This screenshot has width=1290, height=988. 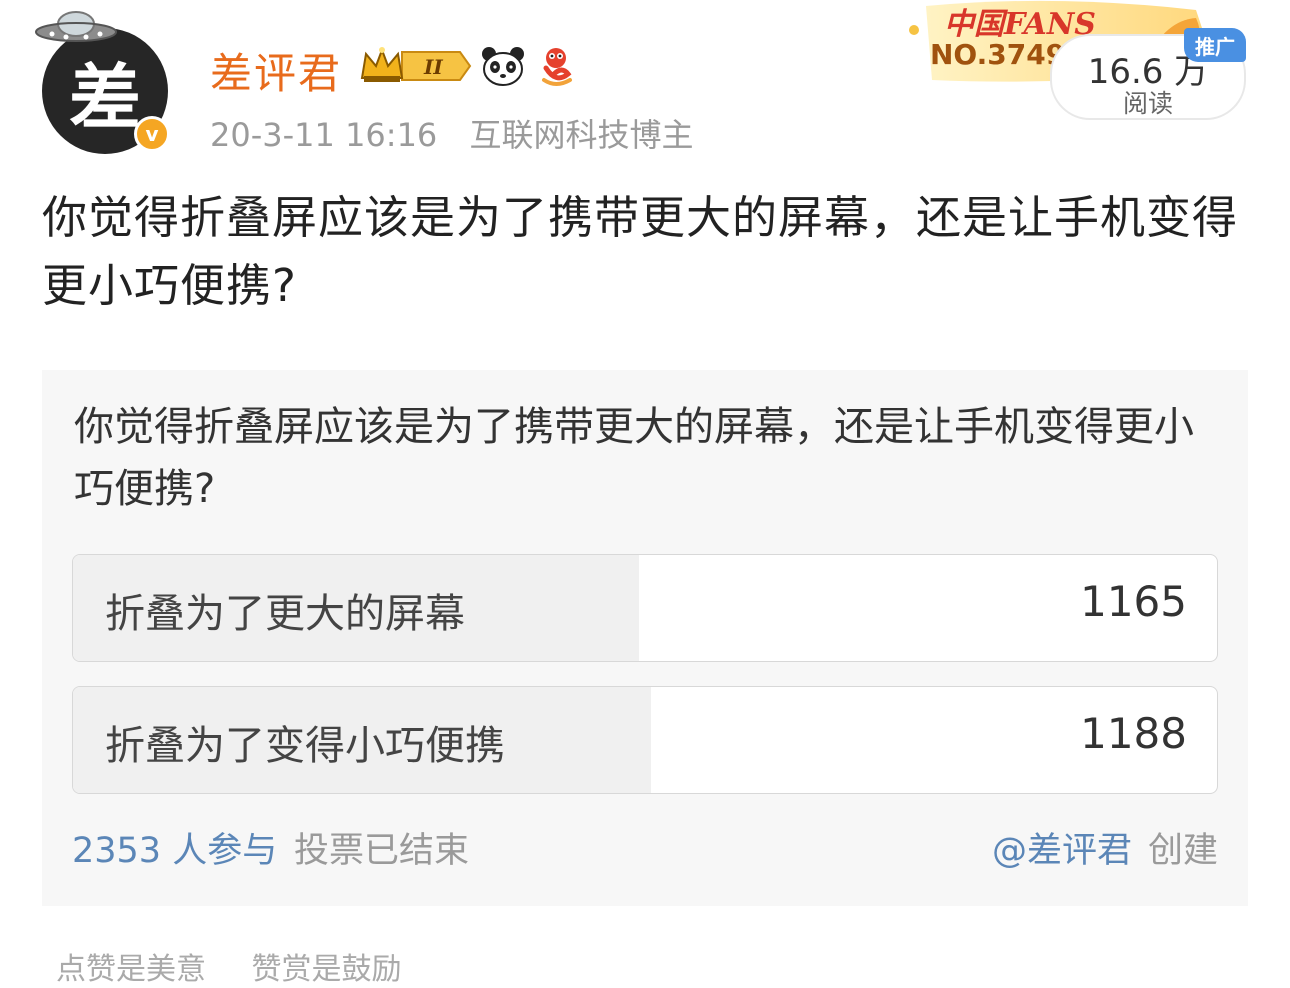 I want to click on poll-creator: @差评君 创建, so click(x=1105, y=847).